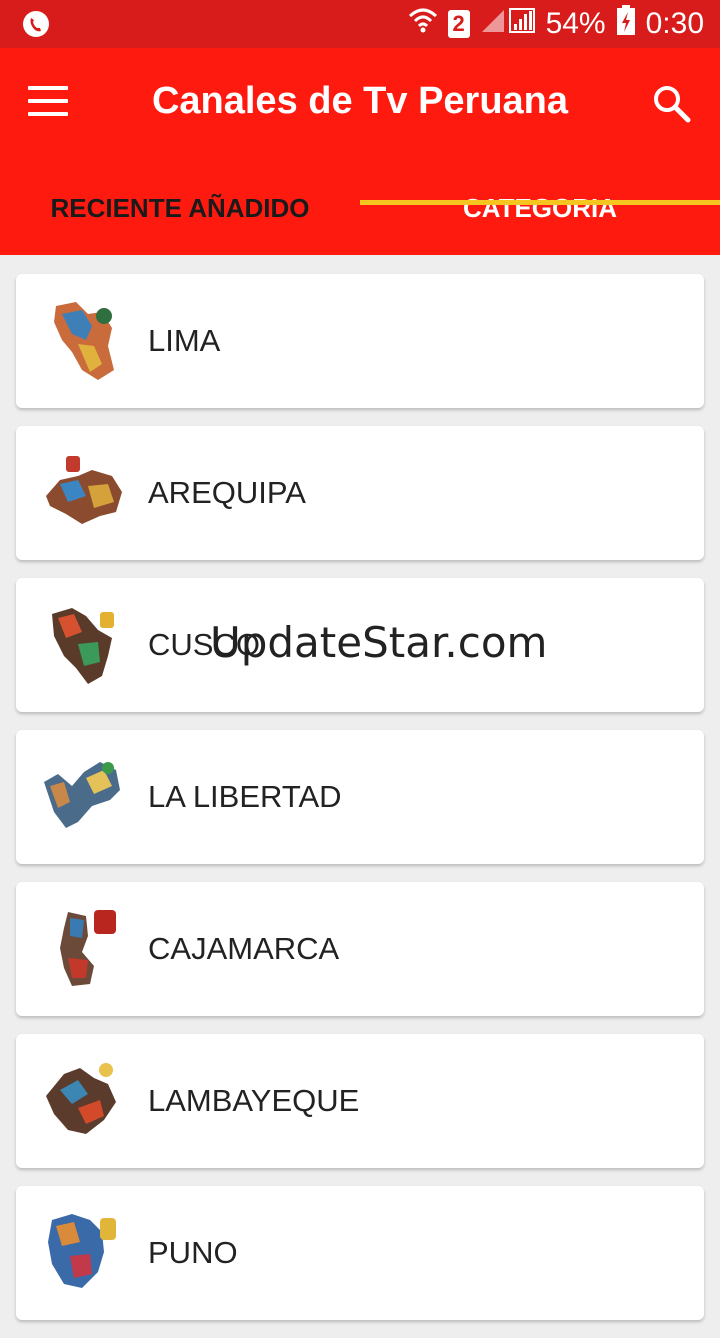  Describe the element at coordinates (540, 216) in the screenshot. I see `tab-categoria: CATEGORIA` at that location.